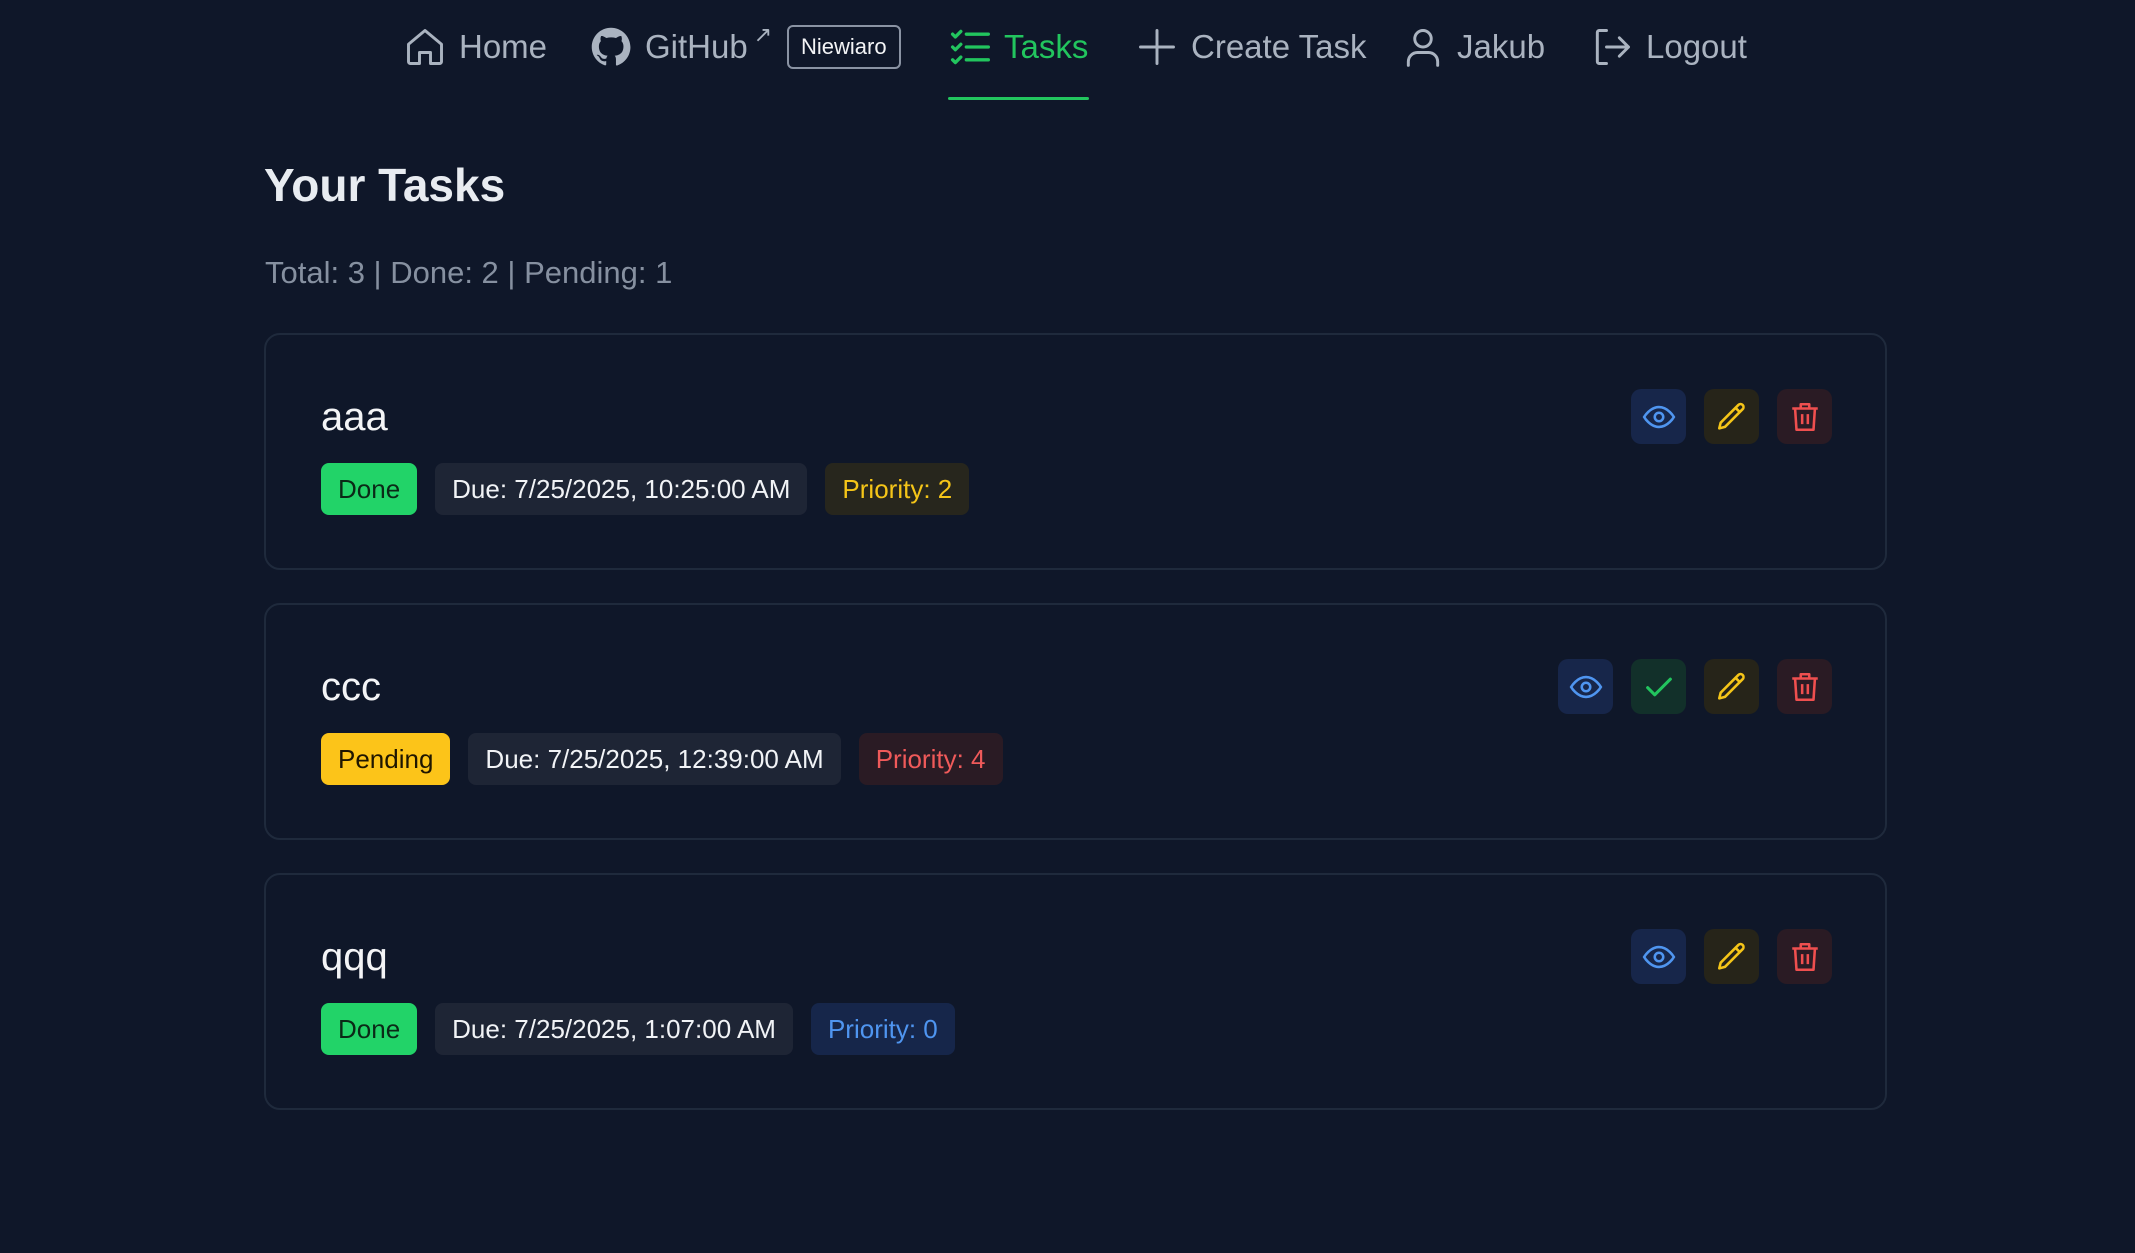  I want to click on nav-logout-label: Logout, so click(1696, 46).